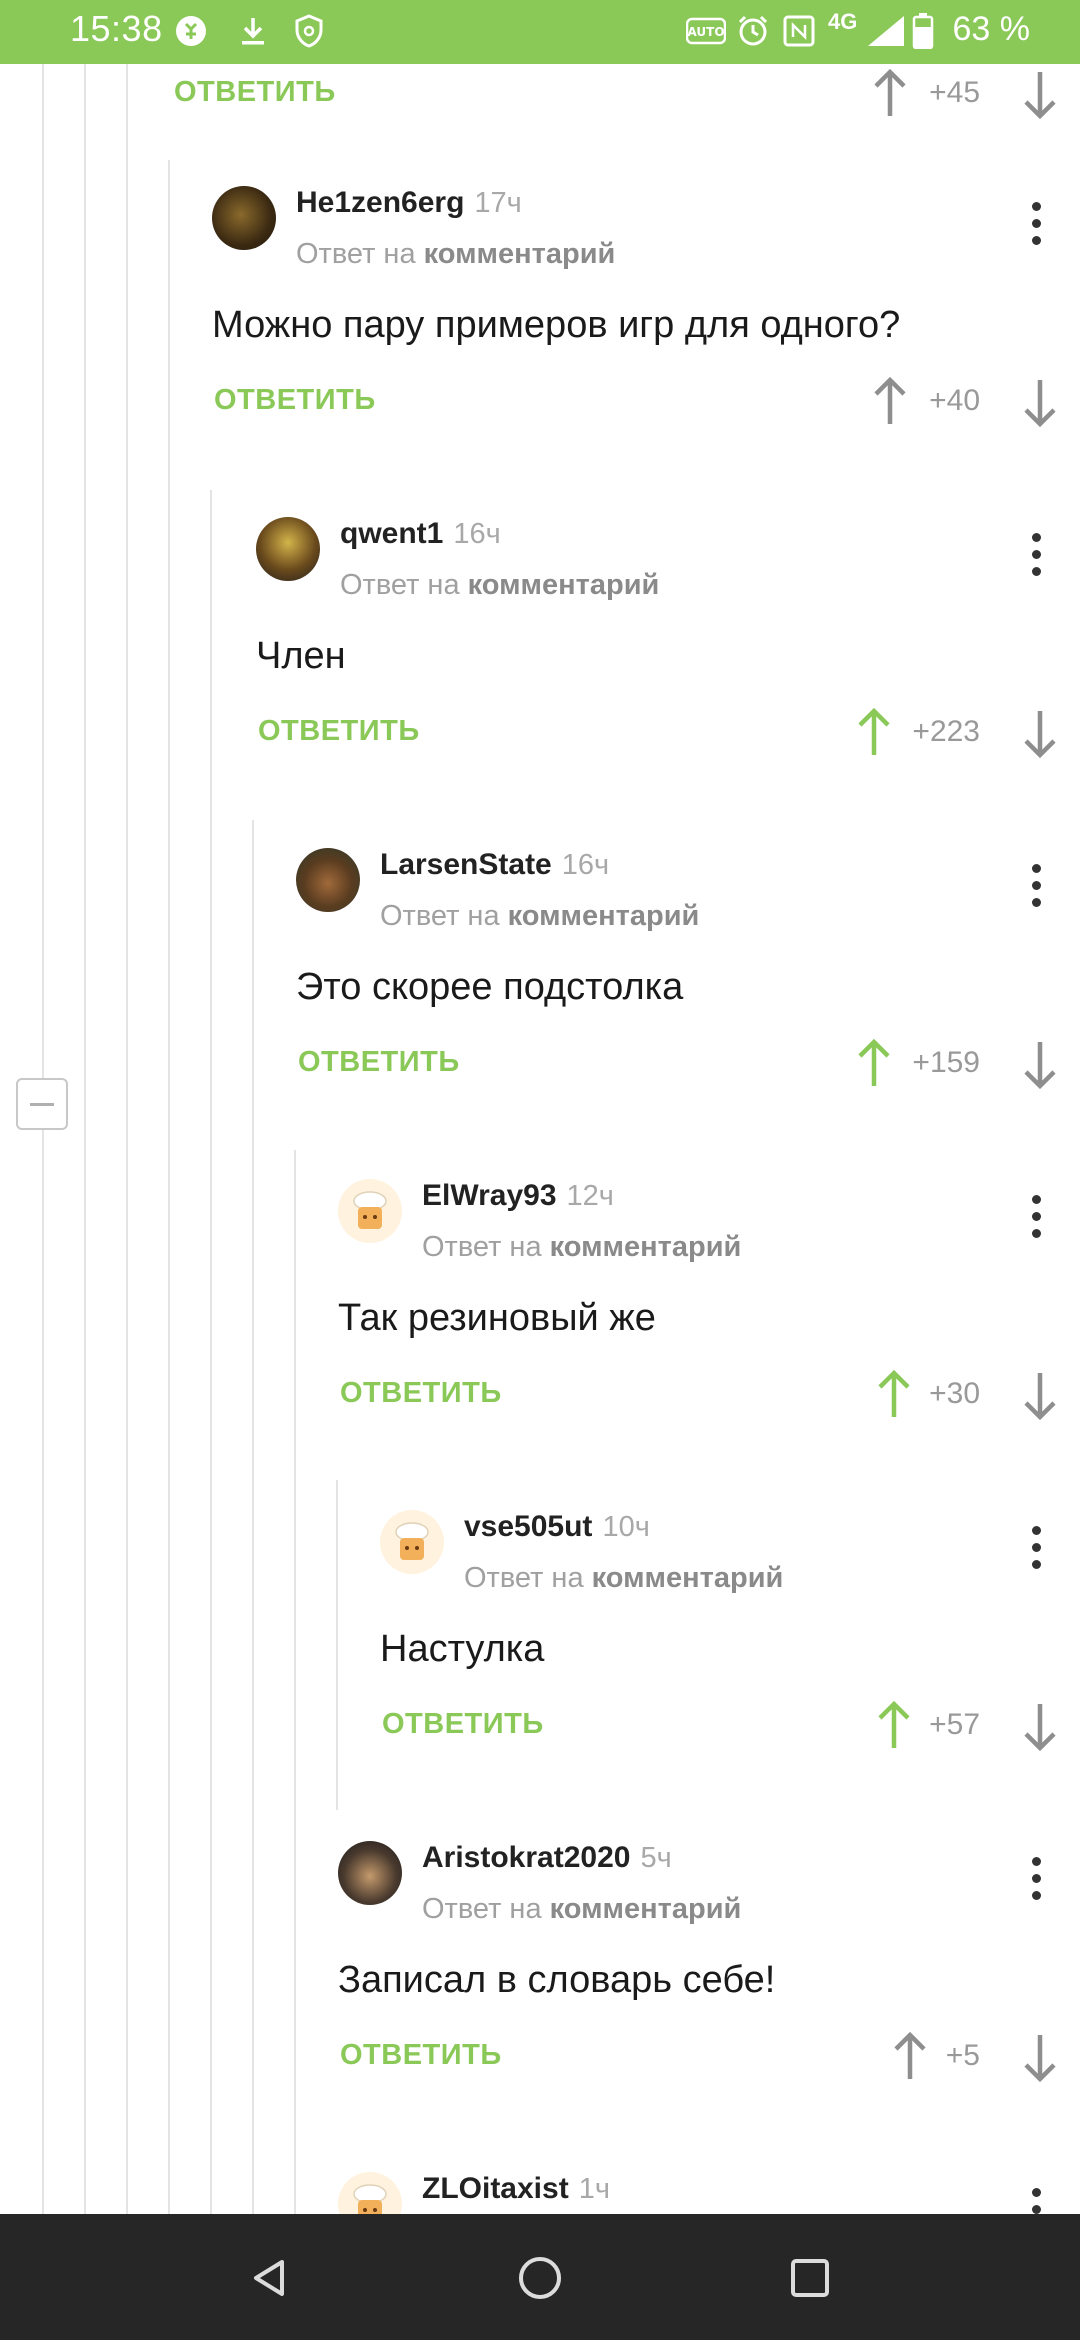  What do you see at coordinates (42, 1104) in the screenshot?
I see `collapse-thread-button` at bounding box center [42, 1104].